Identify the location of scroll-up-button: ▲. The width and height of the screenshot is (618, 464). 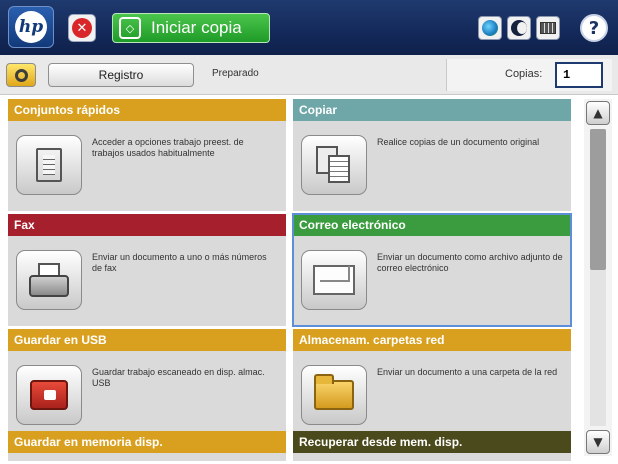
(598, 113).